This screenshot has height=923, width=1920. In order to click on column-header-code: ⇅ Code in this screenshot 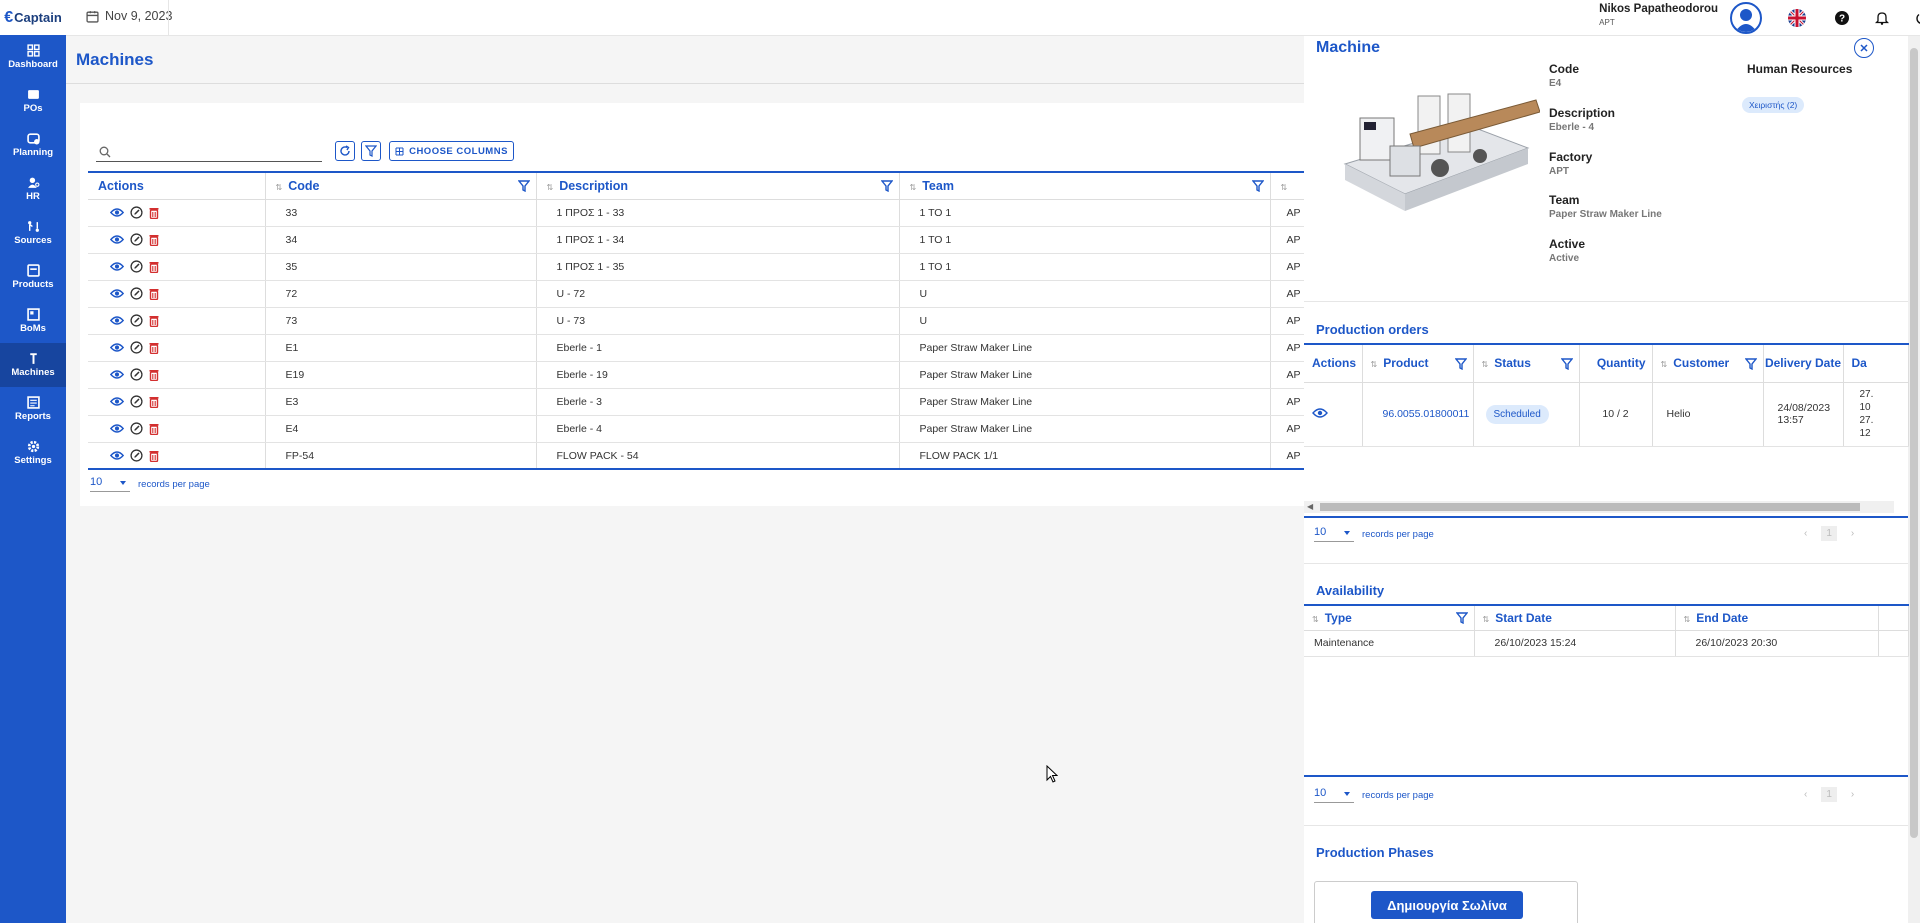, I will do `click(401, 185)`.